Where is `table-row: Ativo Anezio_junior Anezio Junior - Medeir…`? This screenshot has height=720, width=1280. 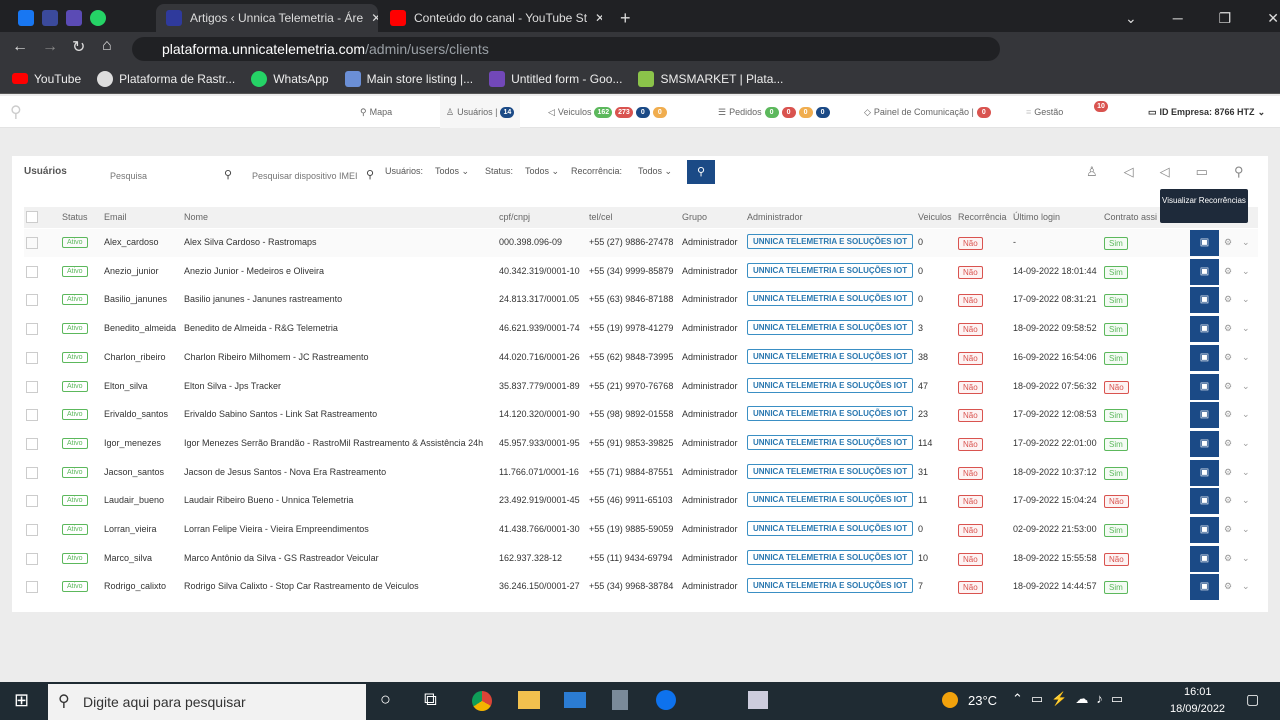 table-row: Ativo Anezio_junior Anezio Junior - Medeir… is located at coordinates (641, 272).